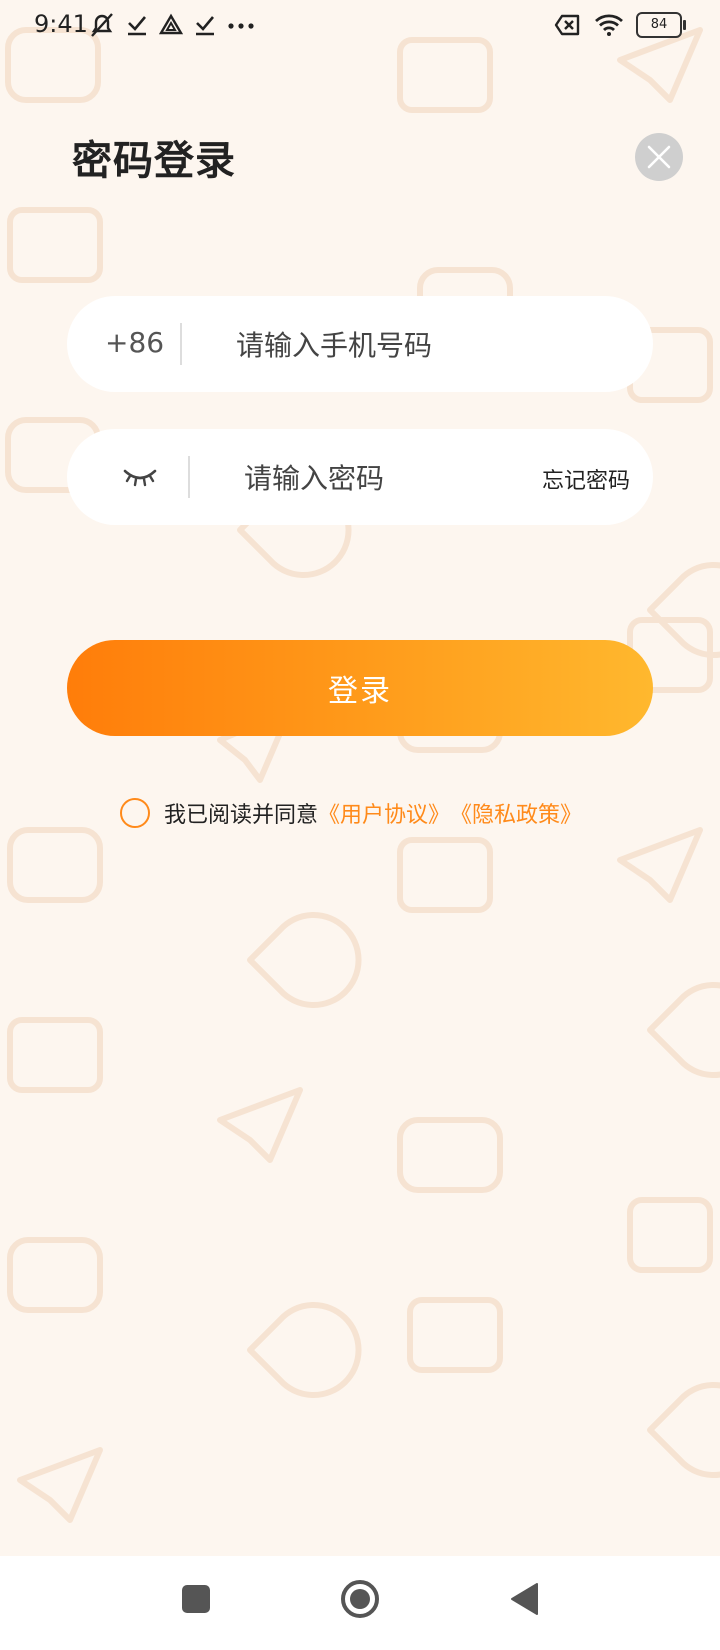 The image size is (720, 1650). Describe the element at coordinates (661, 25) in the screenshot. I see `battery-indicator: 84` at that location.